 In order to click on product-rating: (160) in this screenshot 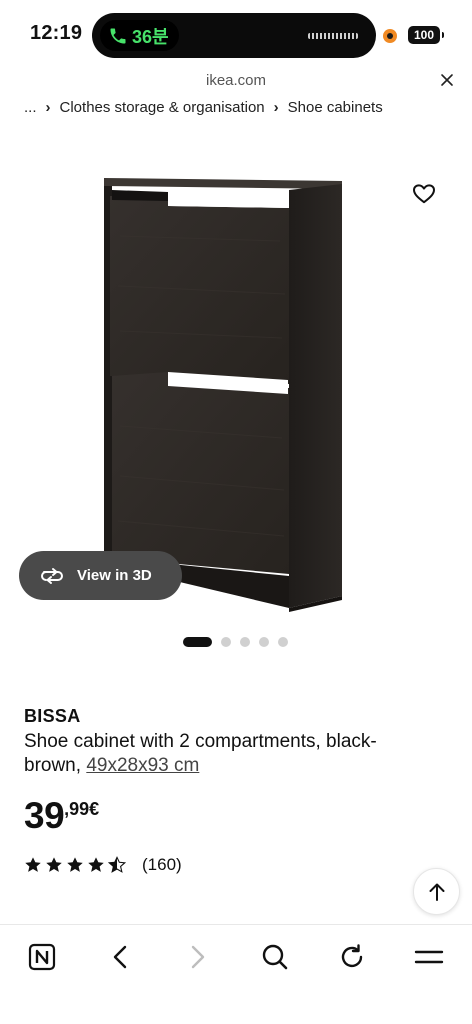, I will do `click(103, 865)`.